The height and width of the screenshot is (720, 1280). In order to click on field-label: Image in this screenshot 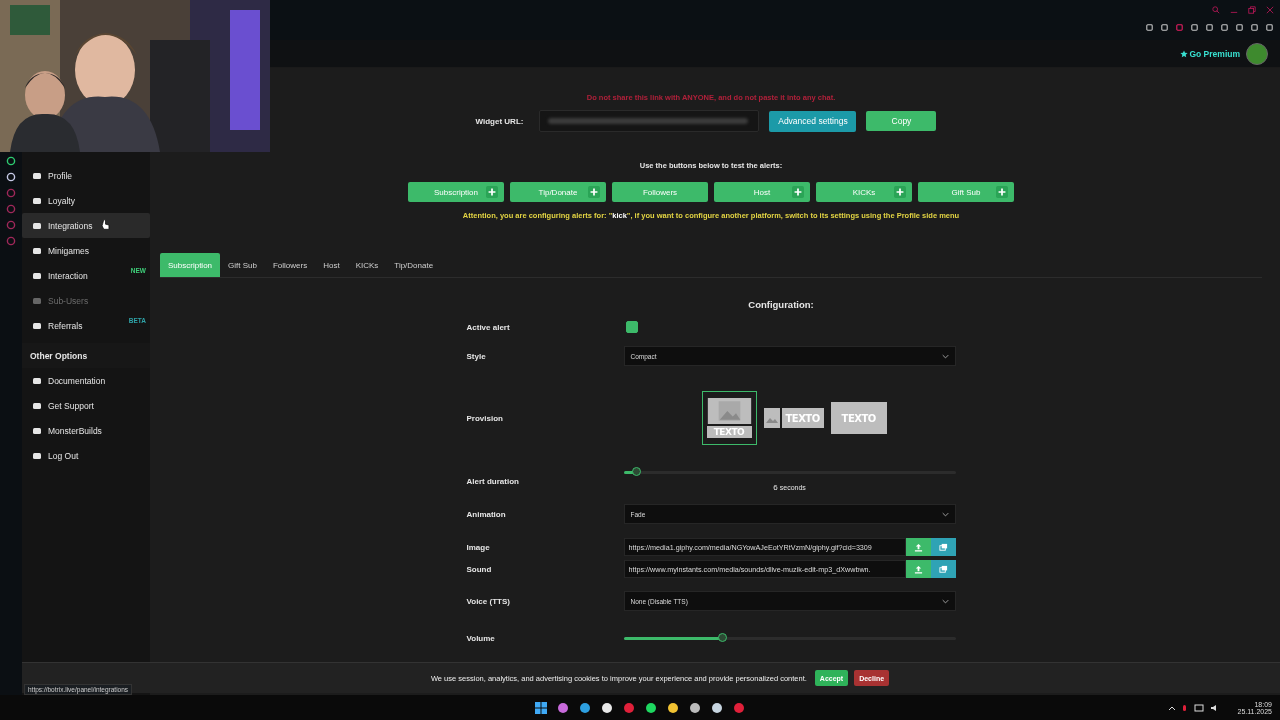, I will do `click(478, 547)`.